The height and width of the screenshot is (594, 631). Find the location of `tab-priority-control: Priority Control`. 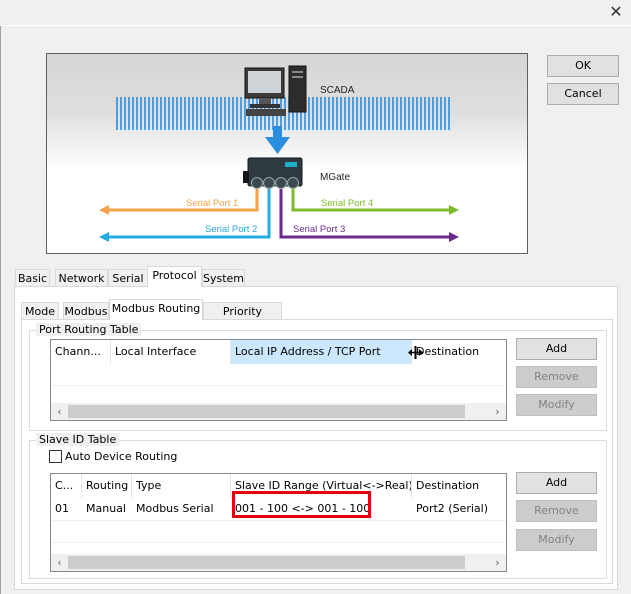

tab-priority-control: Priority Control is located at coordinates (242, 318).